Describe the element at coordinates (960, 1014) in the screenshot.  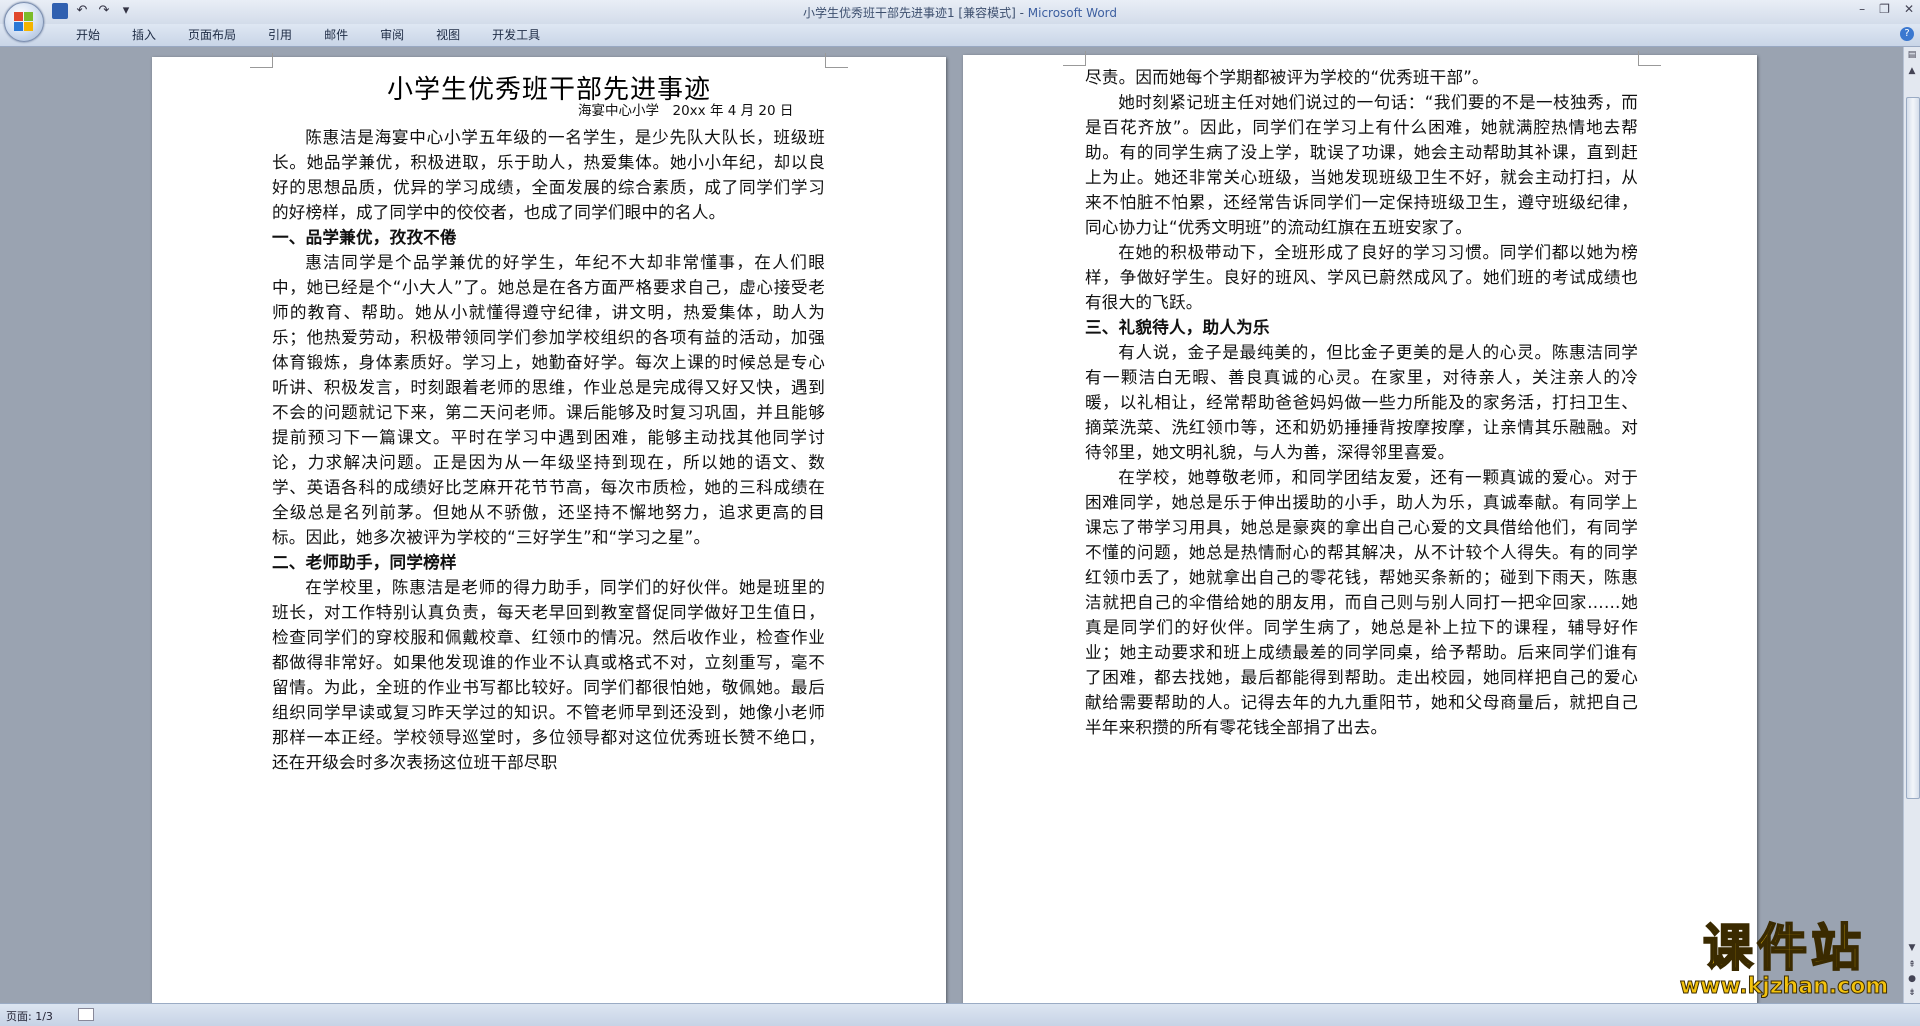
I see `status-bar: 页面: 1/3` at that location.